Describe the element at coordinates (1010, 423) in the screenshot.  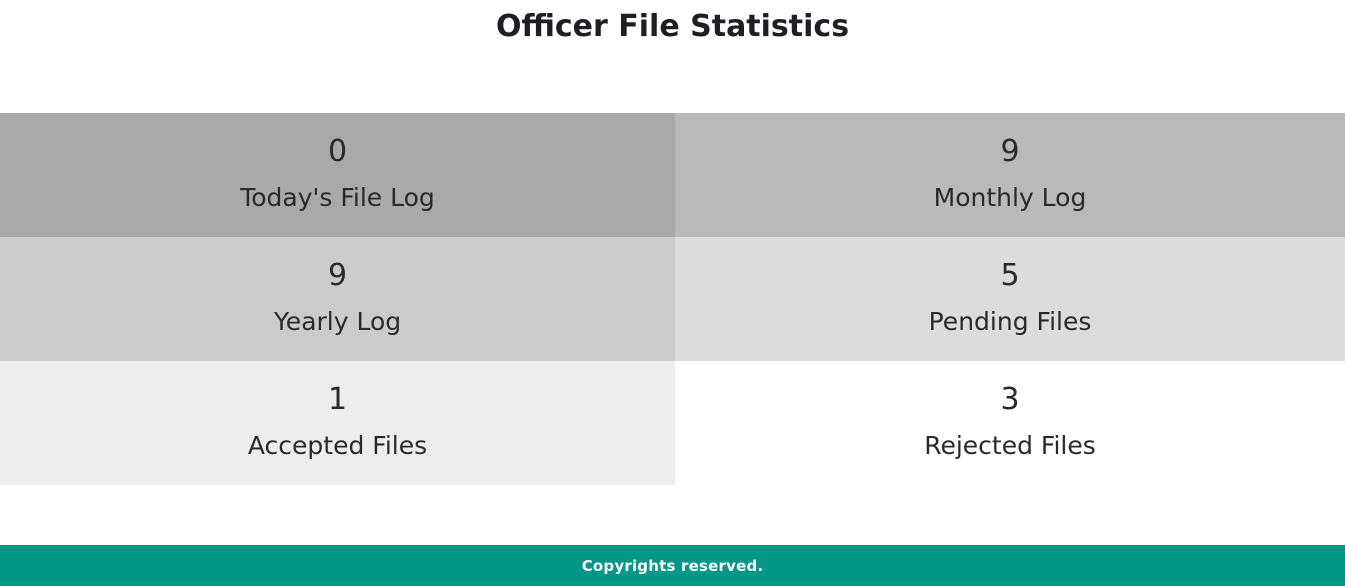
I see `stat-tile-rejected-files: 3 Rejected Files` at that location.